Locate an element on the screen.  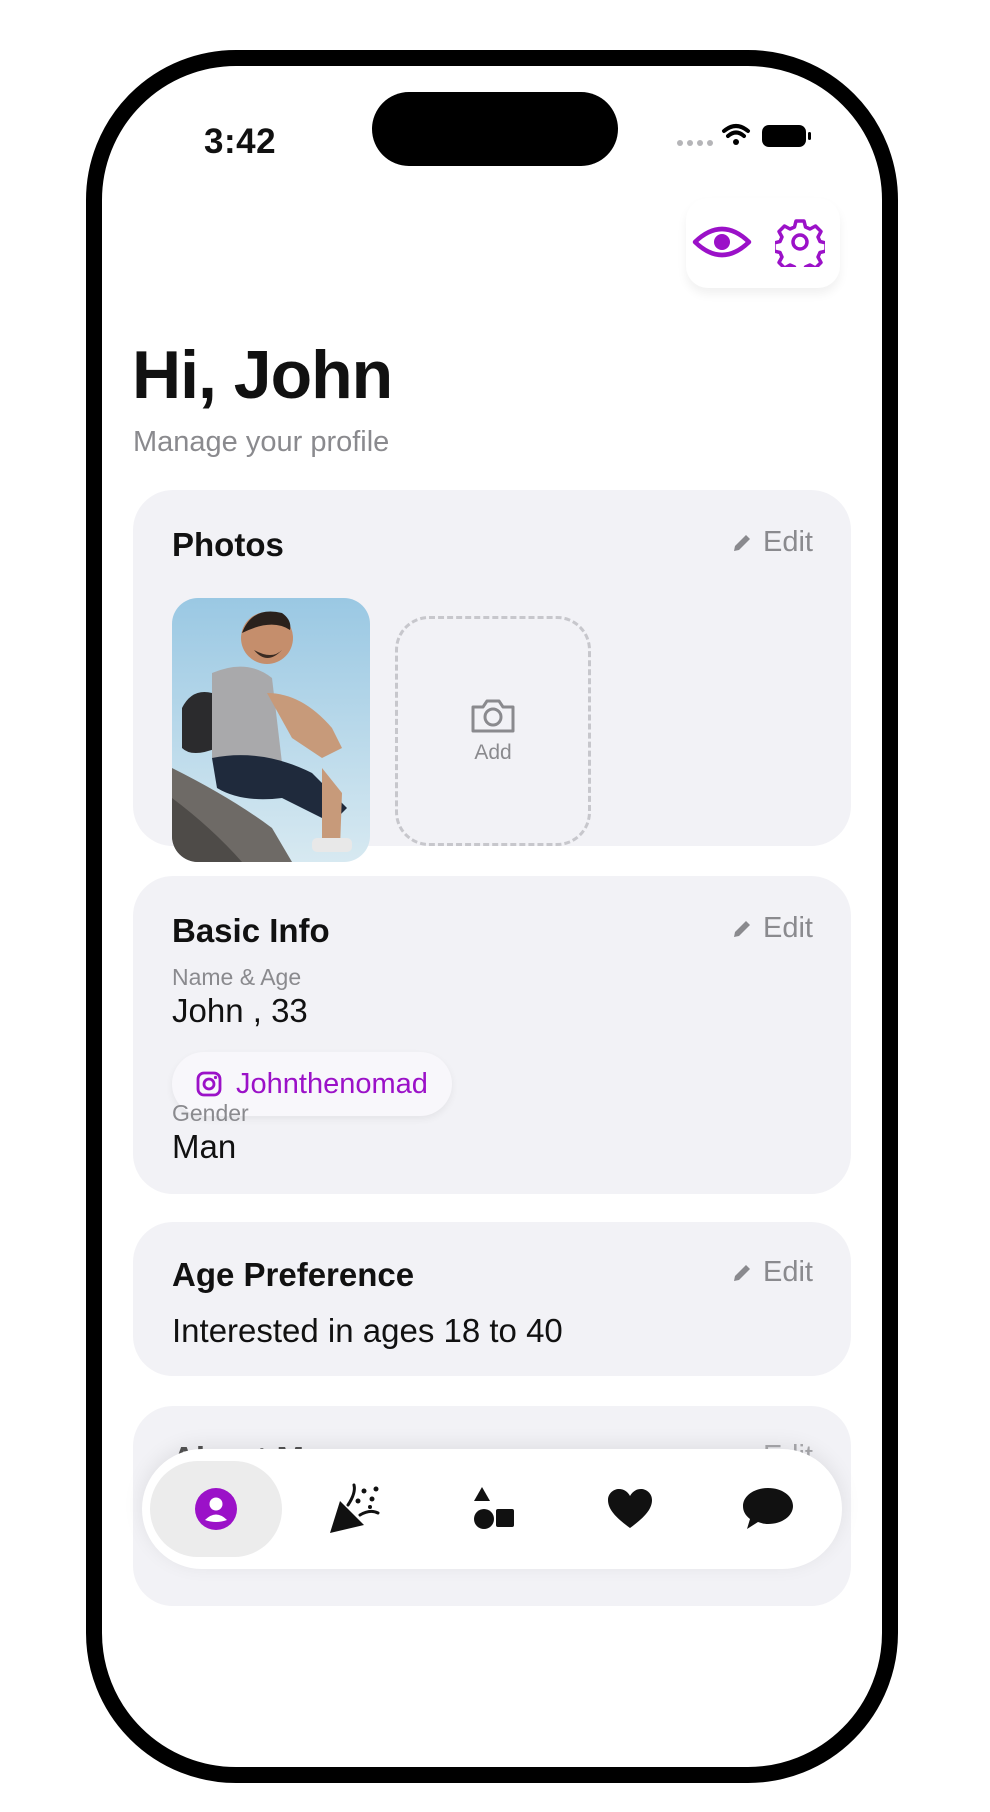
age-preference-value: Interested in ages 18 to 40 is located at coordinates (367, 1330).